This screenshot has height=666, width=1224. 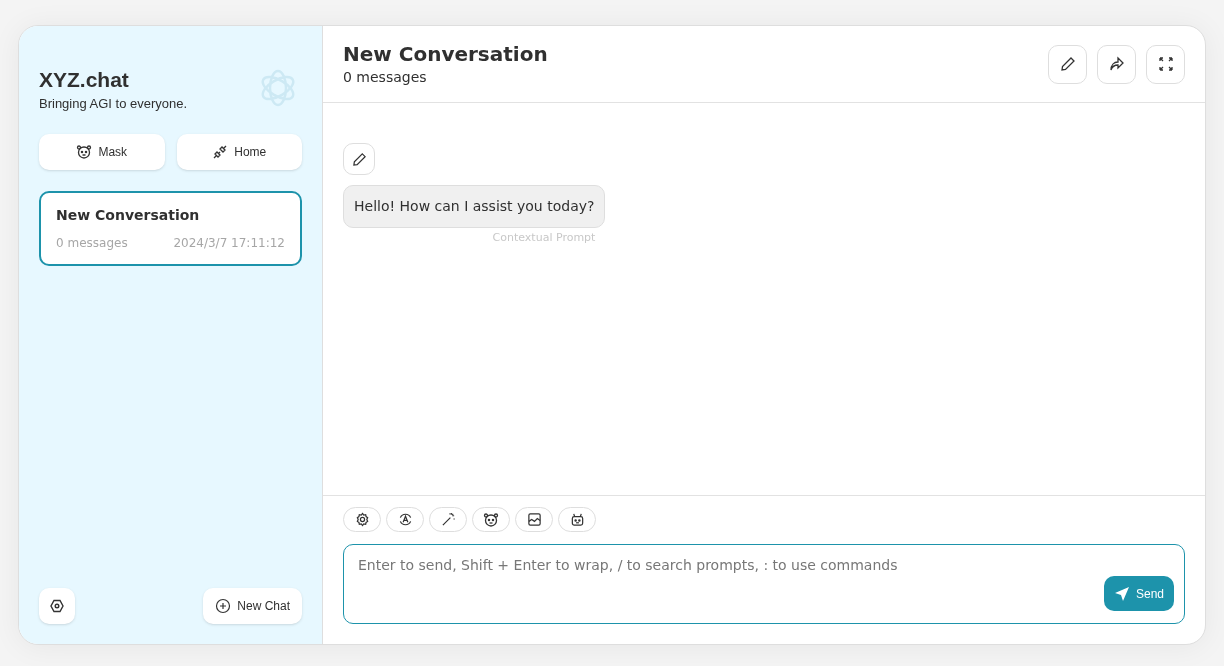 I want to click on share-button, so click(x=1116, y=64).